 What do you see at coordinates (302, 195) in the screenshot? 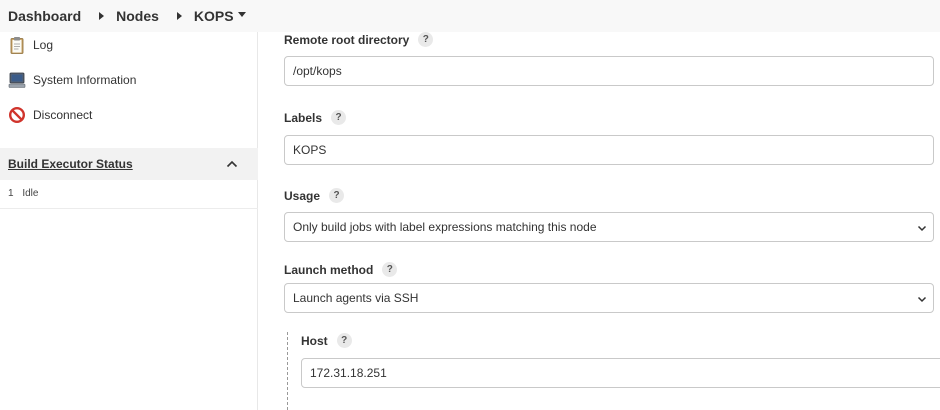
I see `usage-label-text: Usage` at bounding box center [302, 195].